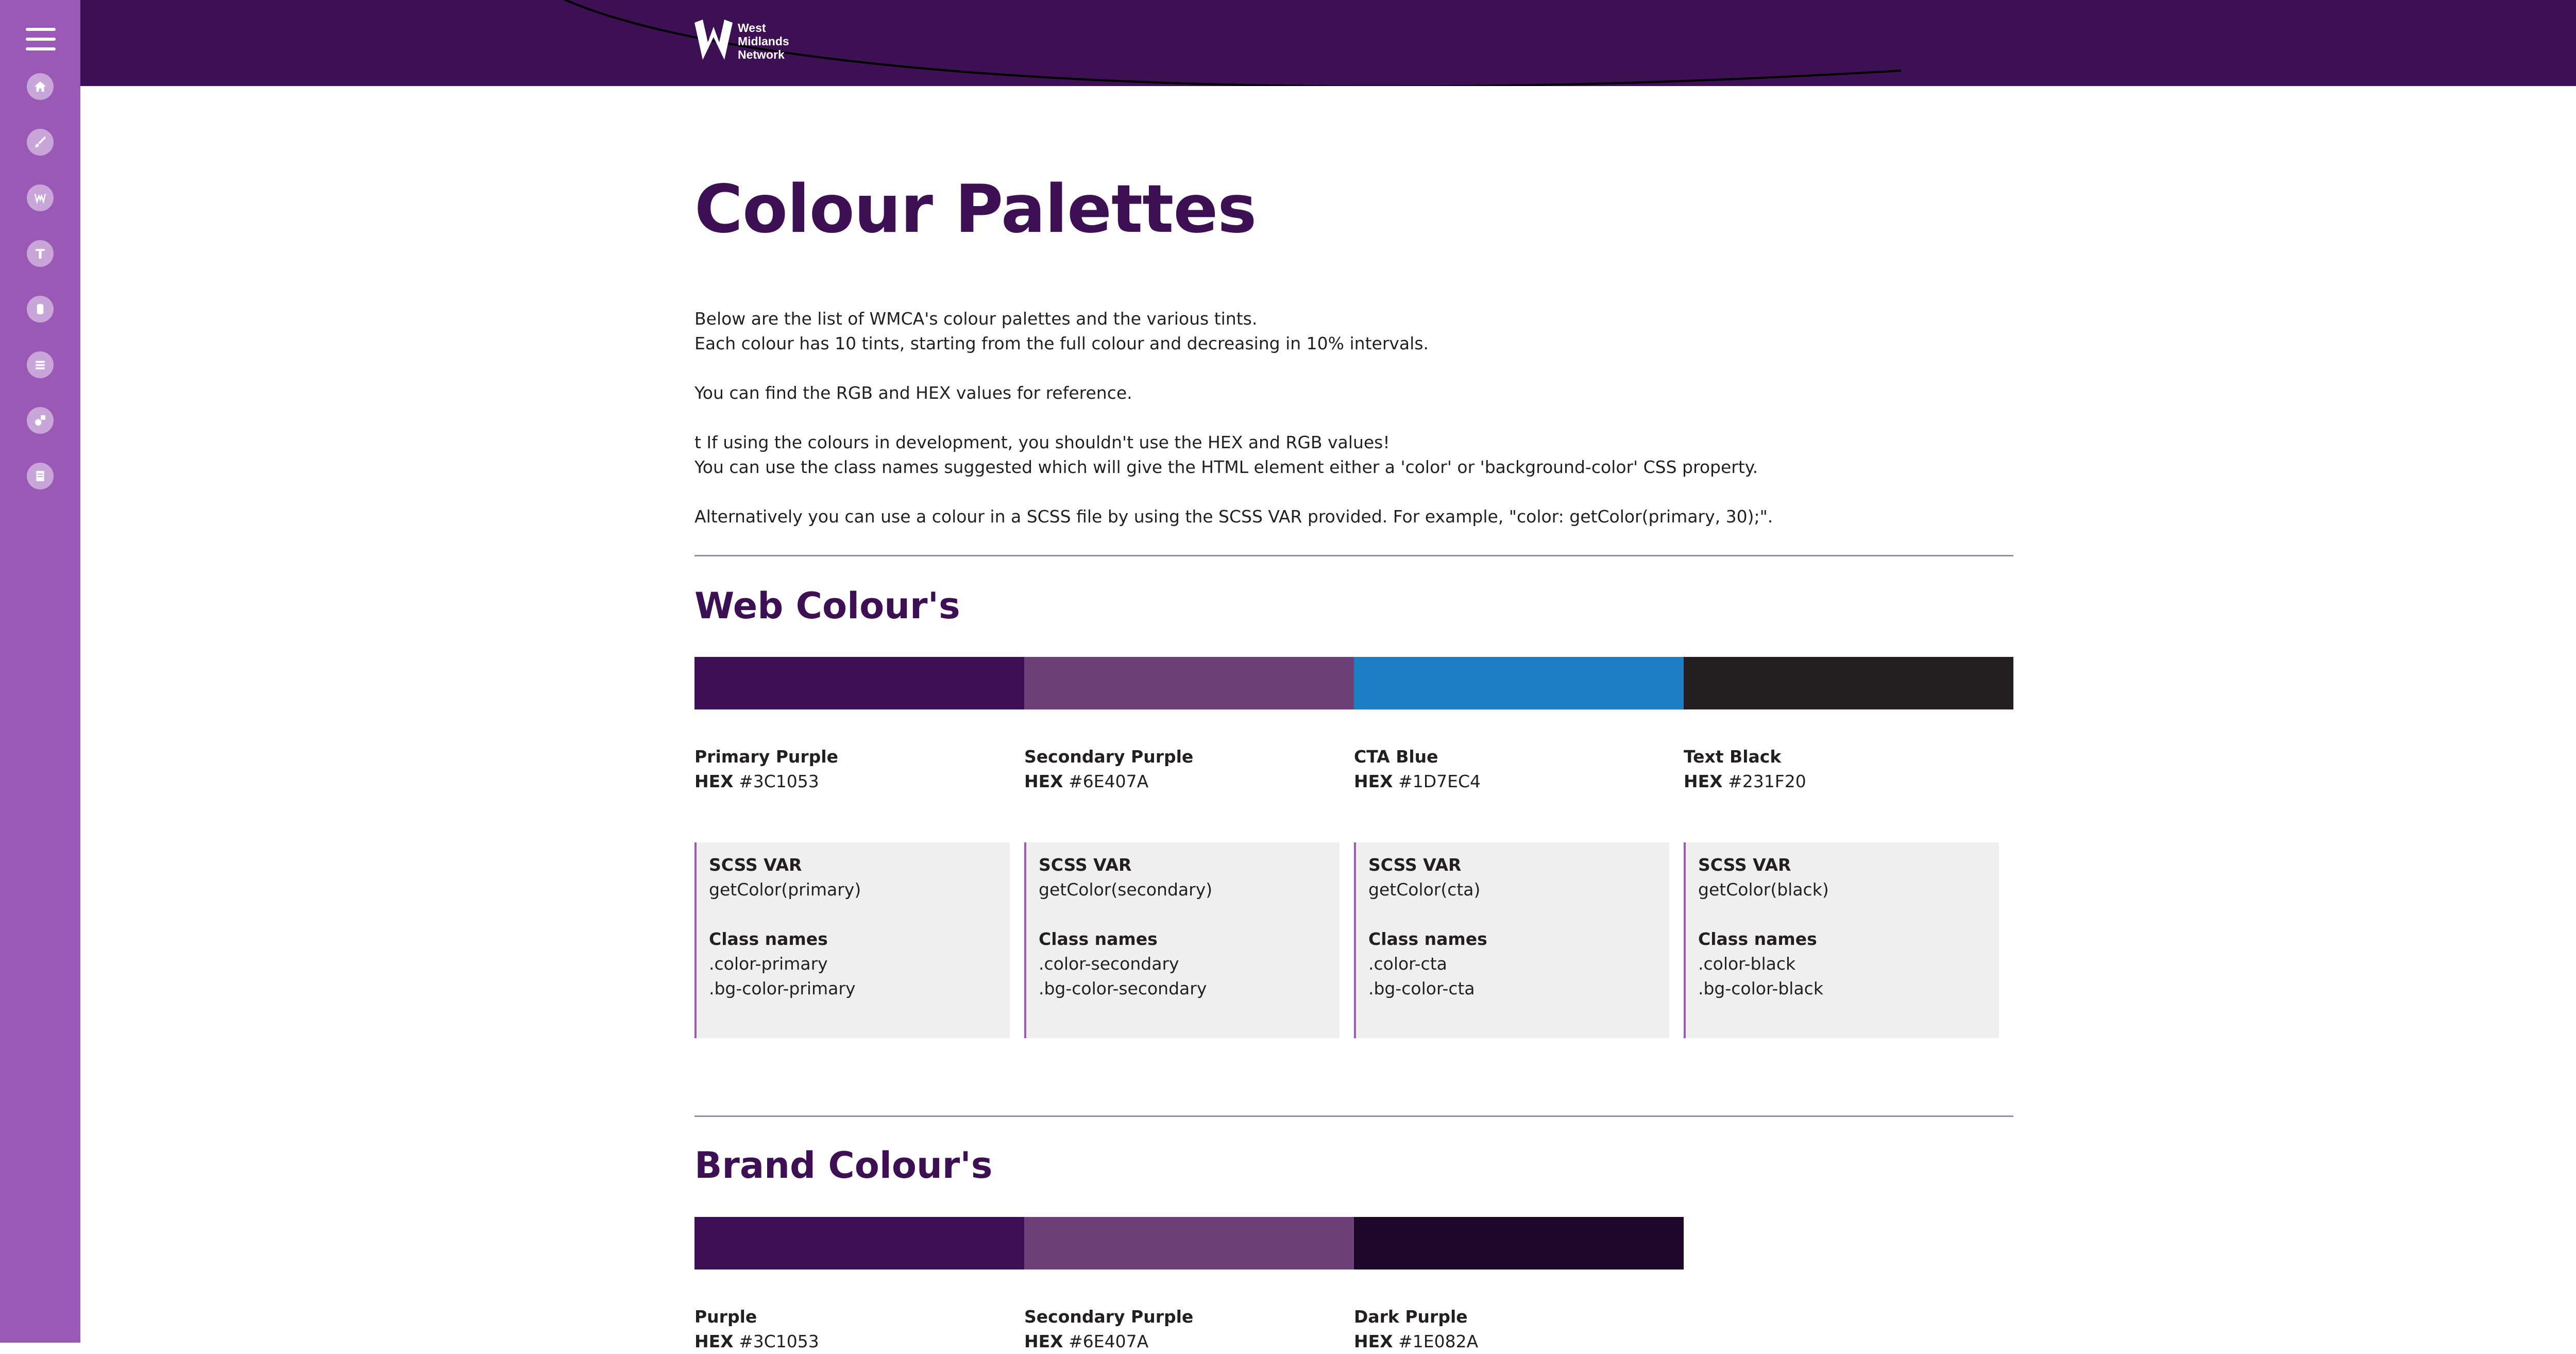 This screenshot has height=1354, width=2576. Describe the element at coordinates (975, 210) in the screenshot. I see `page-title: Colour Palettes` at that location.